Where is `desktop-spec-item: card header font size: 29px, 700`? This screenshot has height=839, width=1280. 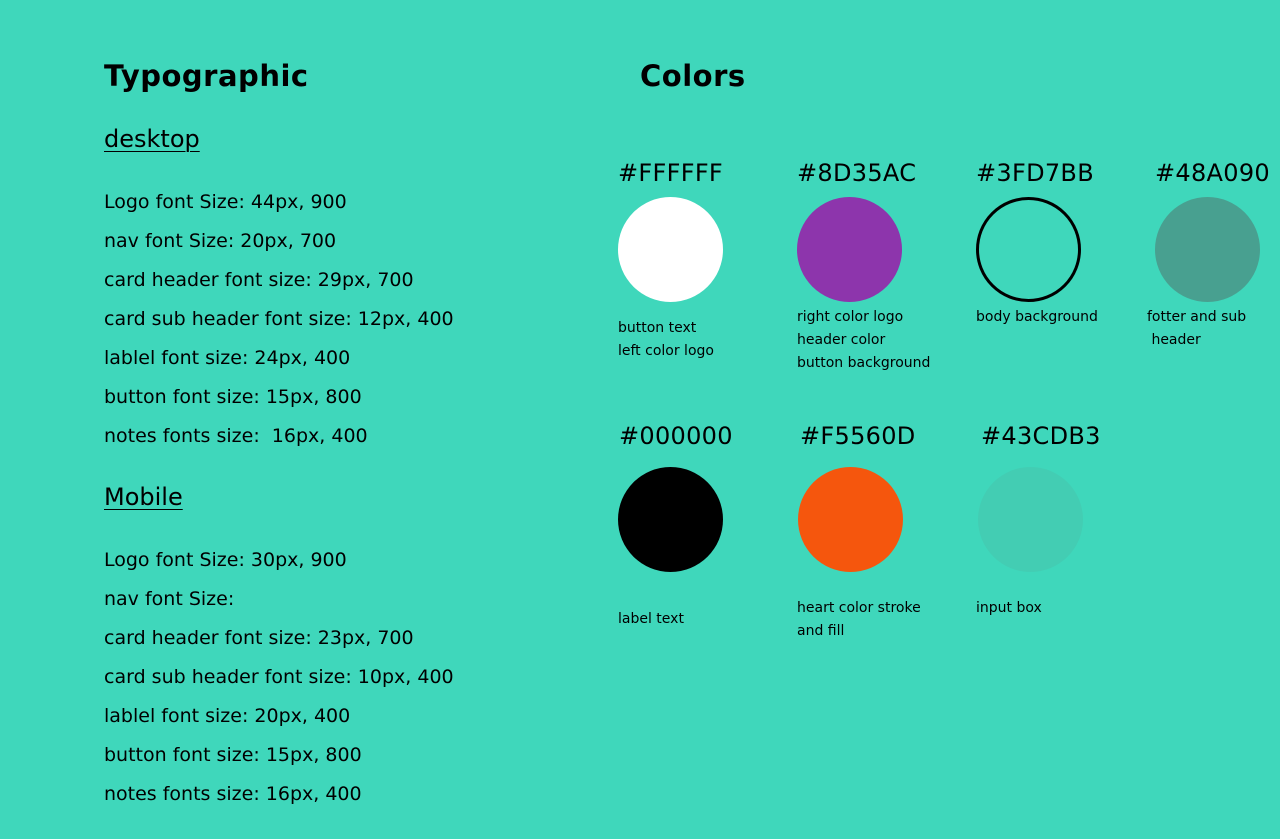
desktop-spec-item: card header font size: 29px, 700 is located at coordinates (259, 280).